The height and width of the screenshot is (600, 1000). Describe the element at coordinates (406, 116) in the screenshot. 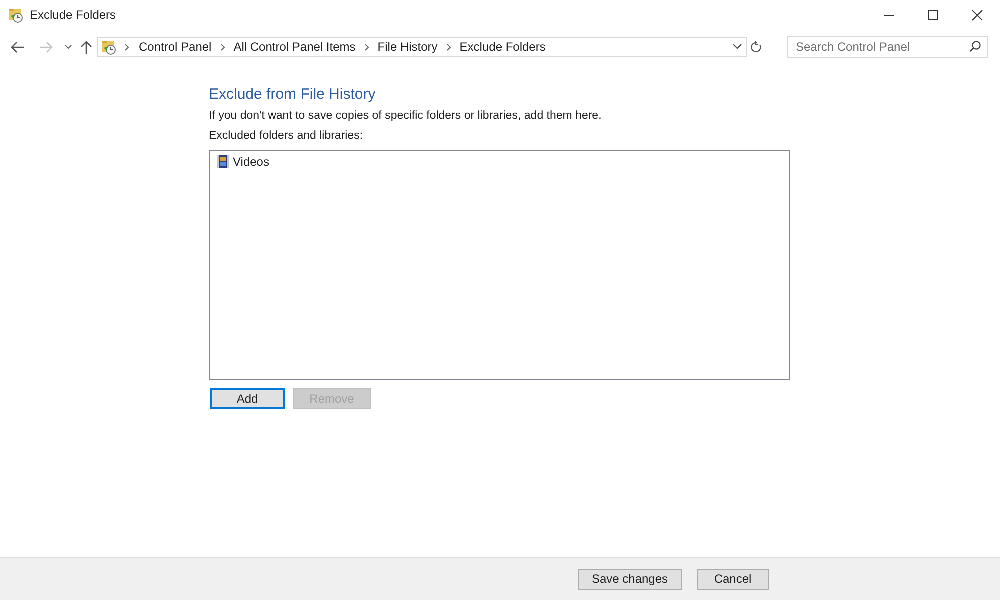

I see `description-text: If you don't want to save copies of specific folders or libraries, add them here.` at that location.